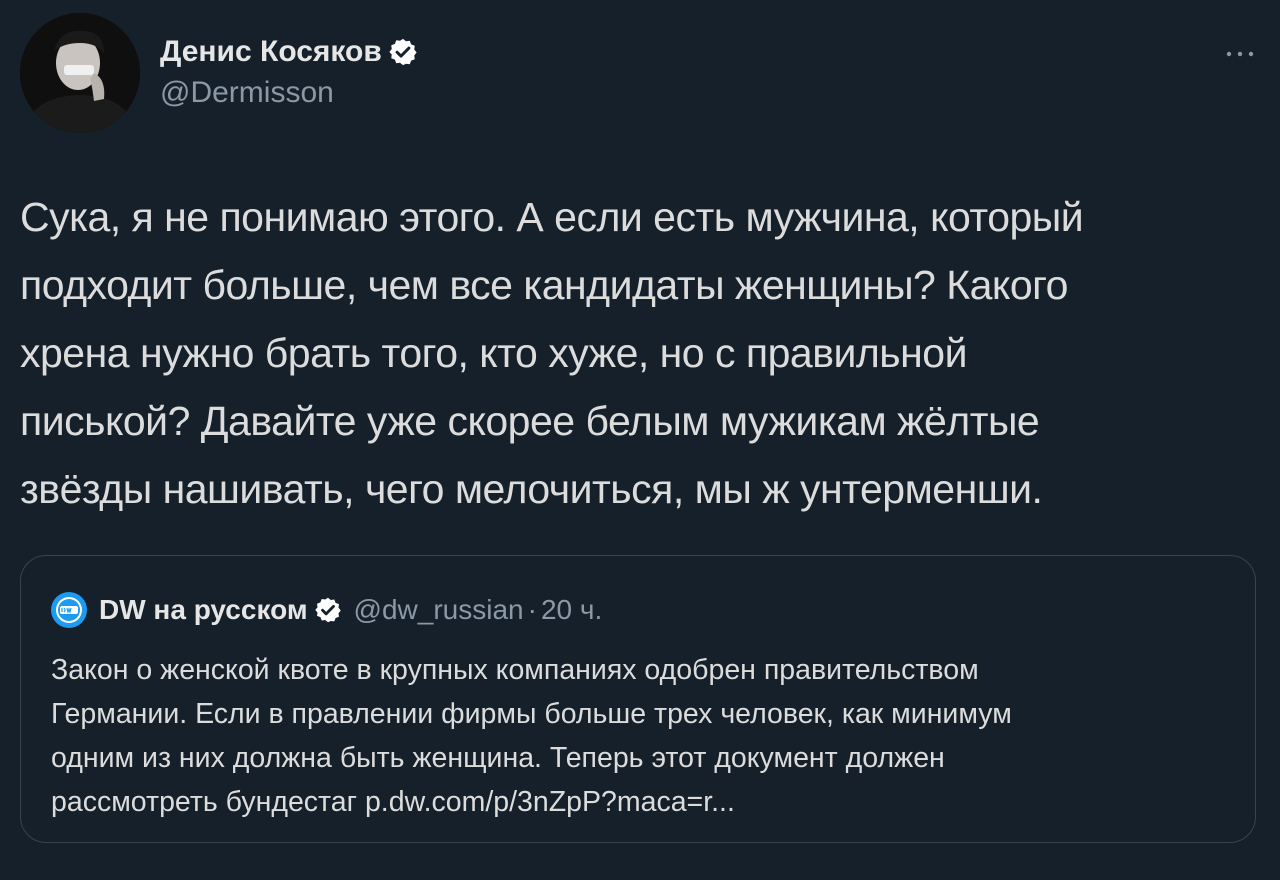 The width and height of the screenshot is (1280, 880). Describe the element at coordinates (69, 610) in the screenshot. I see `dw-logo-icon` at that location.